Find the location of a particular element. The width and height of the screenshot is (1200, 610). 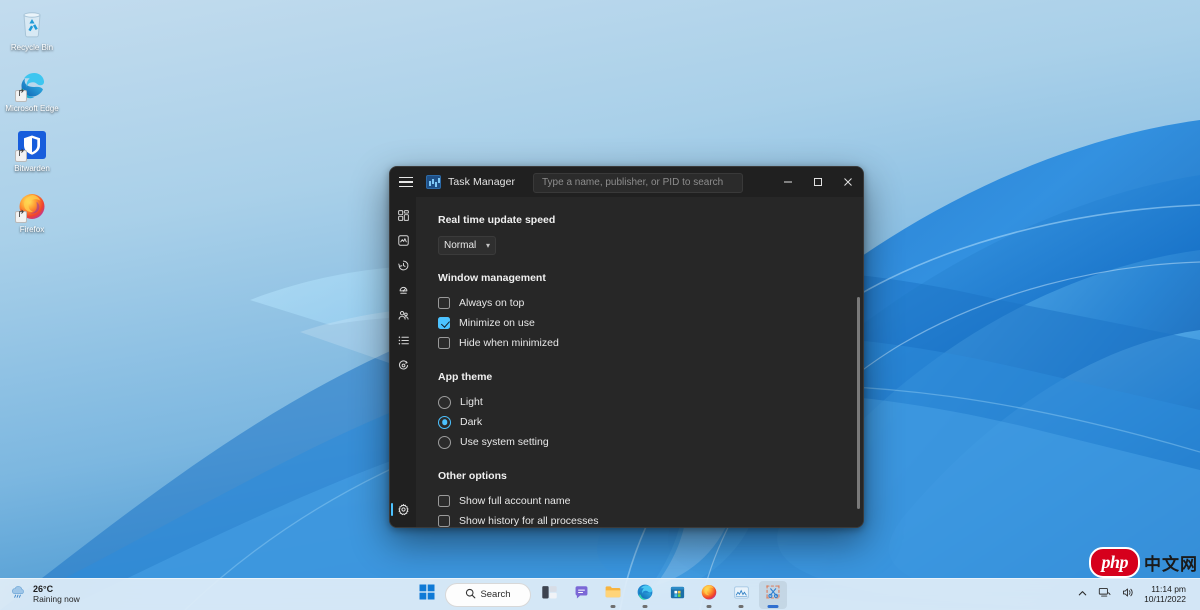

sidebar-item-services is located at coordinates (403, 365).